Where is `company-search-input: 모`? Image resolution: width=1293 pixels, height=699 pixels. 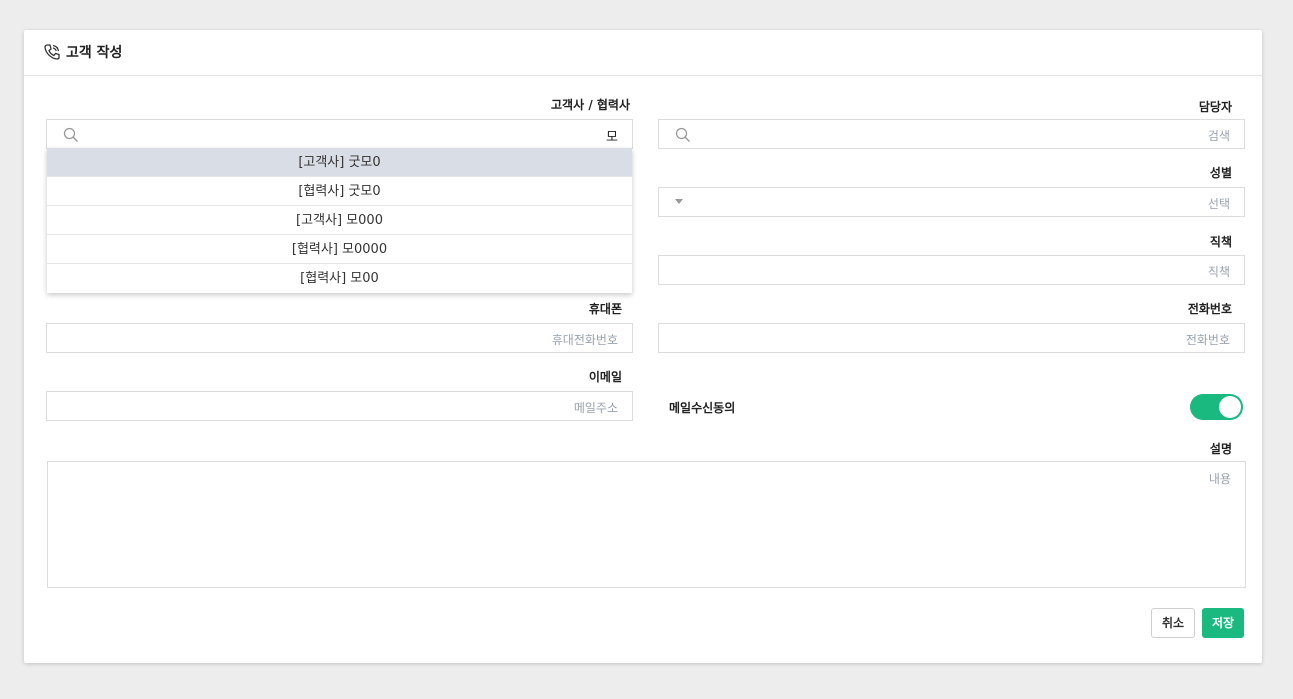 company-search-input: 모 is located at coordinates (339, 134).